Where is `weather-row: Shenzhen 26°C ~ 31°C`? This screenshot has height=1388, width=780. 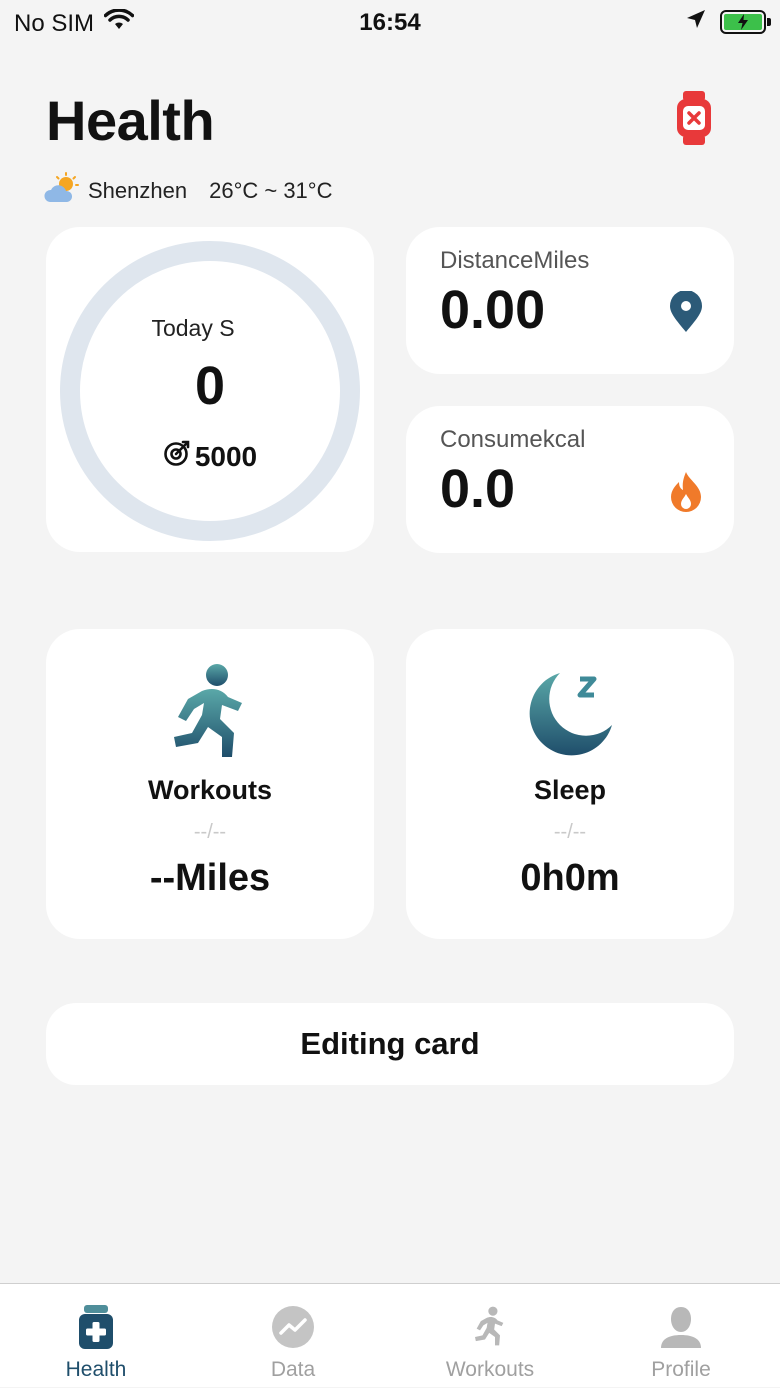
weather-row: Shenzhen 26°C ~ 31°C is located at coordinates (188, 191).